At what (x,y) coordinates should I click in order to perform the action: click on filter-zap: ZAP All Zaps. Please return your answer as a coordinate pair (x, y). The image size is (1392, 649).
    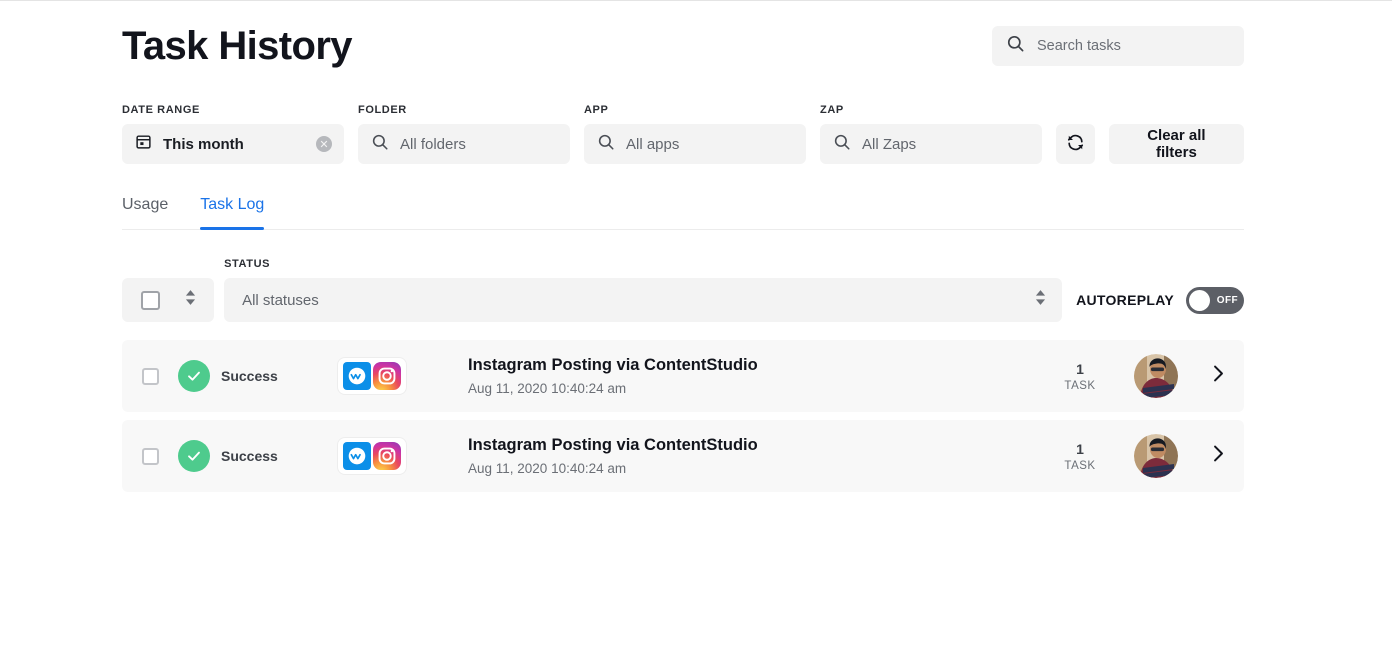
    Looking at the image, I should click on (931, 134).